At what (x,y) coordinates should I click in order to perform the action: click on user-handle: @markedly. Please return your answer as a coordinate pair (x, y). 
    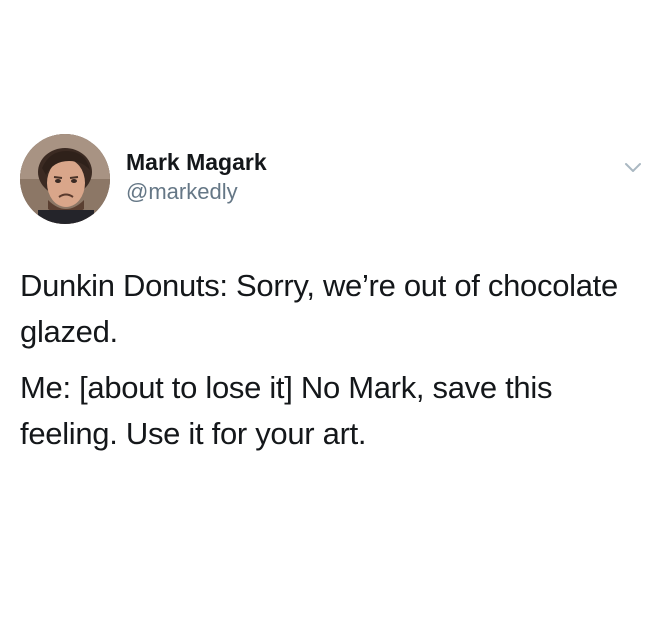
    Looking at the image, I should click on (196, 192).